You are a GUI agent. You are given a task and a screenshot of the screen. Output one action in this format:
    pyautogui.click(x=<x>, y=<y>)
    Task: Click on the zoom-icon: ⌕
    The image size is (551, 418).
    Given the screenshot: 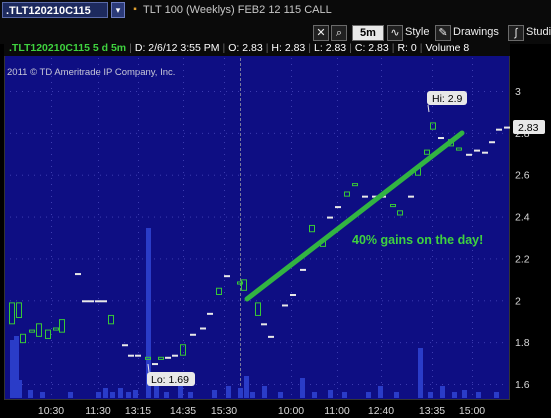 What is the action you would take?
    pyautogui.click(x=339, y=33)
    